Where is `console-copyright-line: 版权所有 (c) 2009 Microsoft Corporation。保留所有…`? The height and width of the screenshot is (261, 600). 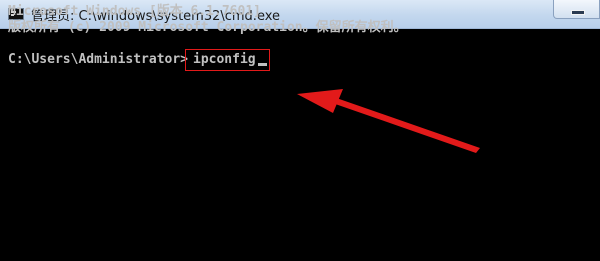 console-copyright-line: 版权所有 (c) 2009 Microsoft Corporation。保留所有… is located at coordinates (207, 27).